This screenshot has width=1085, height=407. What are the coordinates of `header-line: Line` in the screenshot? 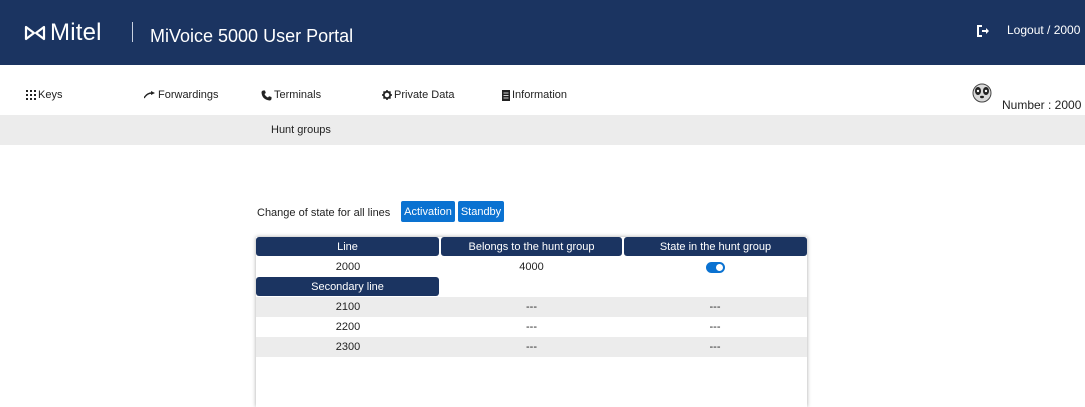 It's located at (347, 246).